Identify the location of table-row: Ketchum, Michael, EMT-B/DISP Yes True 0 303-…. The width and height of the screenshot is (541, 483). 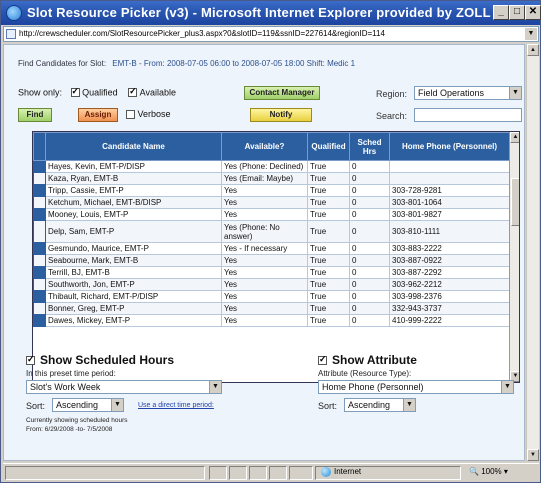
(271, 202).